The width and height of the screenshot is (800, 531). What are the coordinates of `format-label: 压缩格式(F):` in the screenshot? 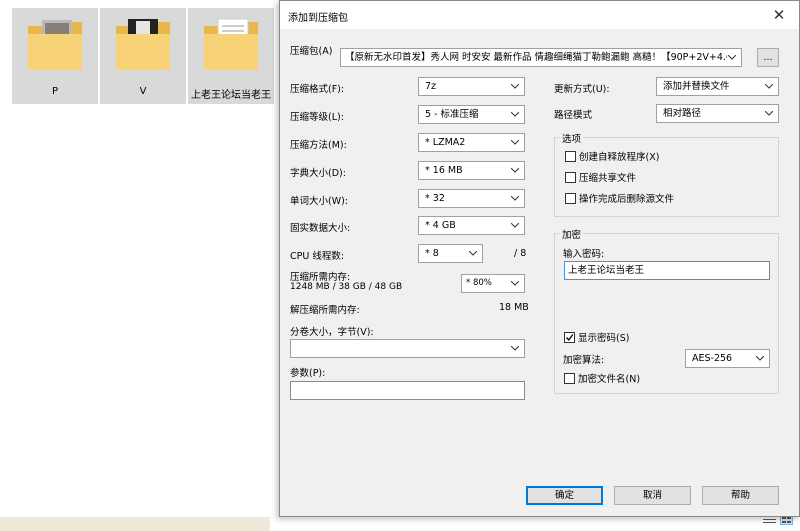 It's located at (317, 89).